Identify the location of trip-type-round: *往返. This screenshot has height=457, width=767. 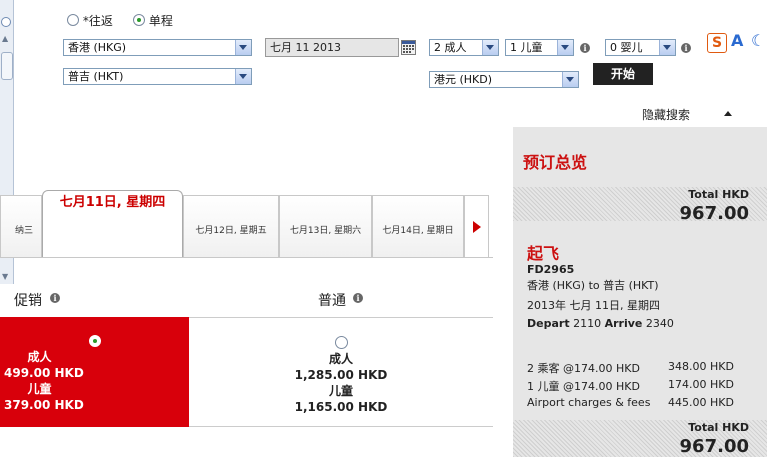
(90, 20).